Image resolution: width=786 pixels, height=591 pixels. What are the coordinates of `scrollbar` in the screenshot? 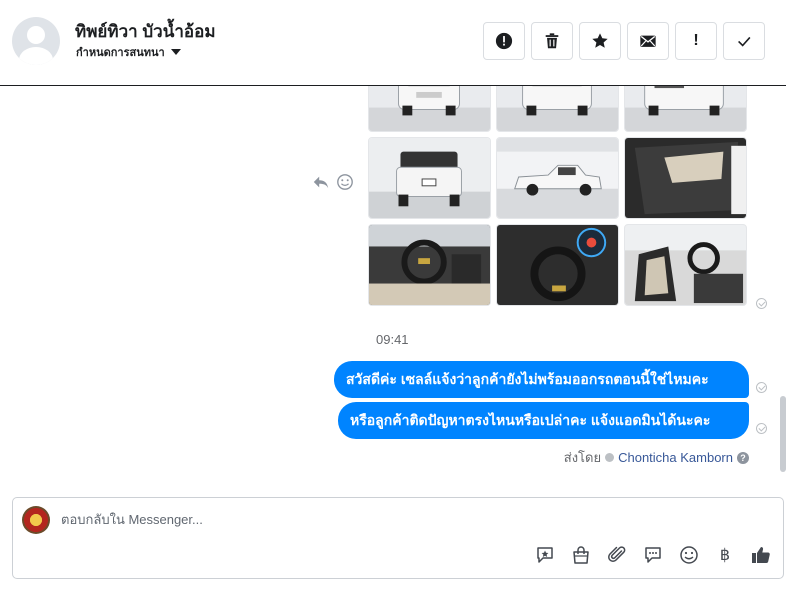 It's located at (783, 434).